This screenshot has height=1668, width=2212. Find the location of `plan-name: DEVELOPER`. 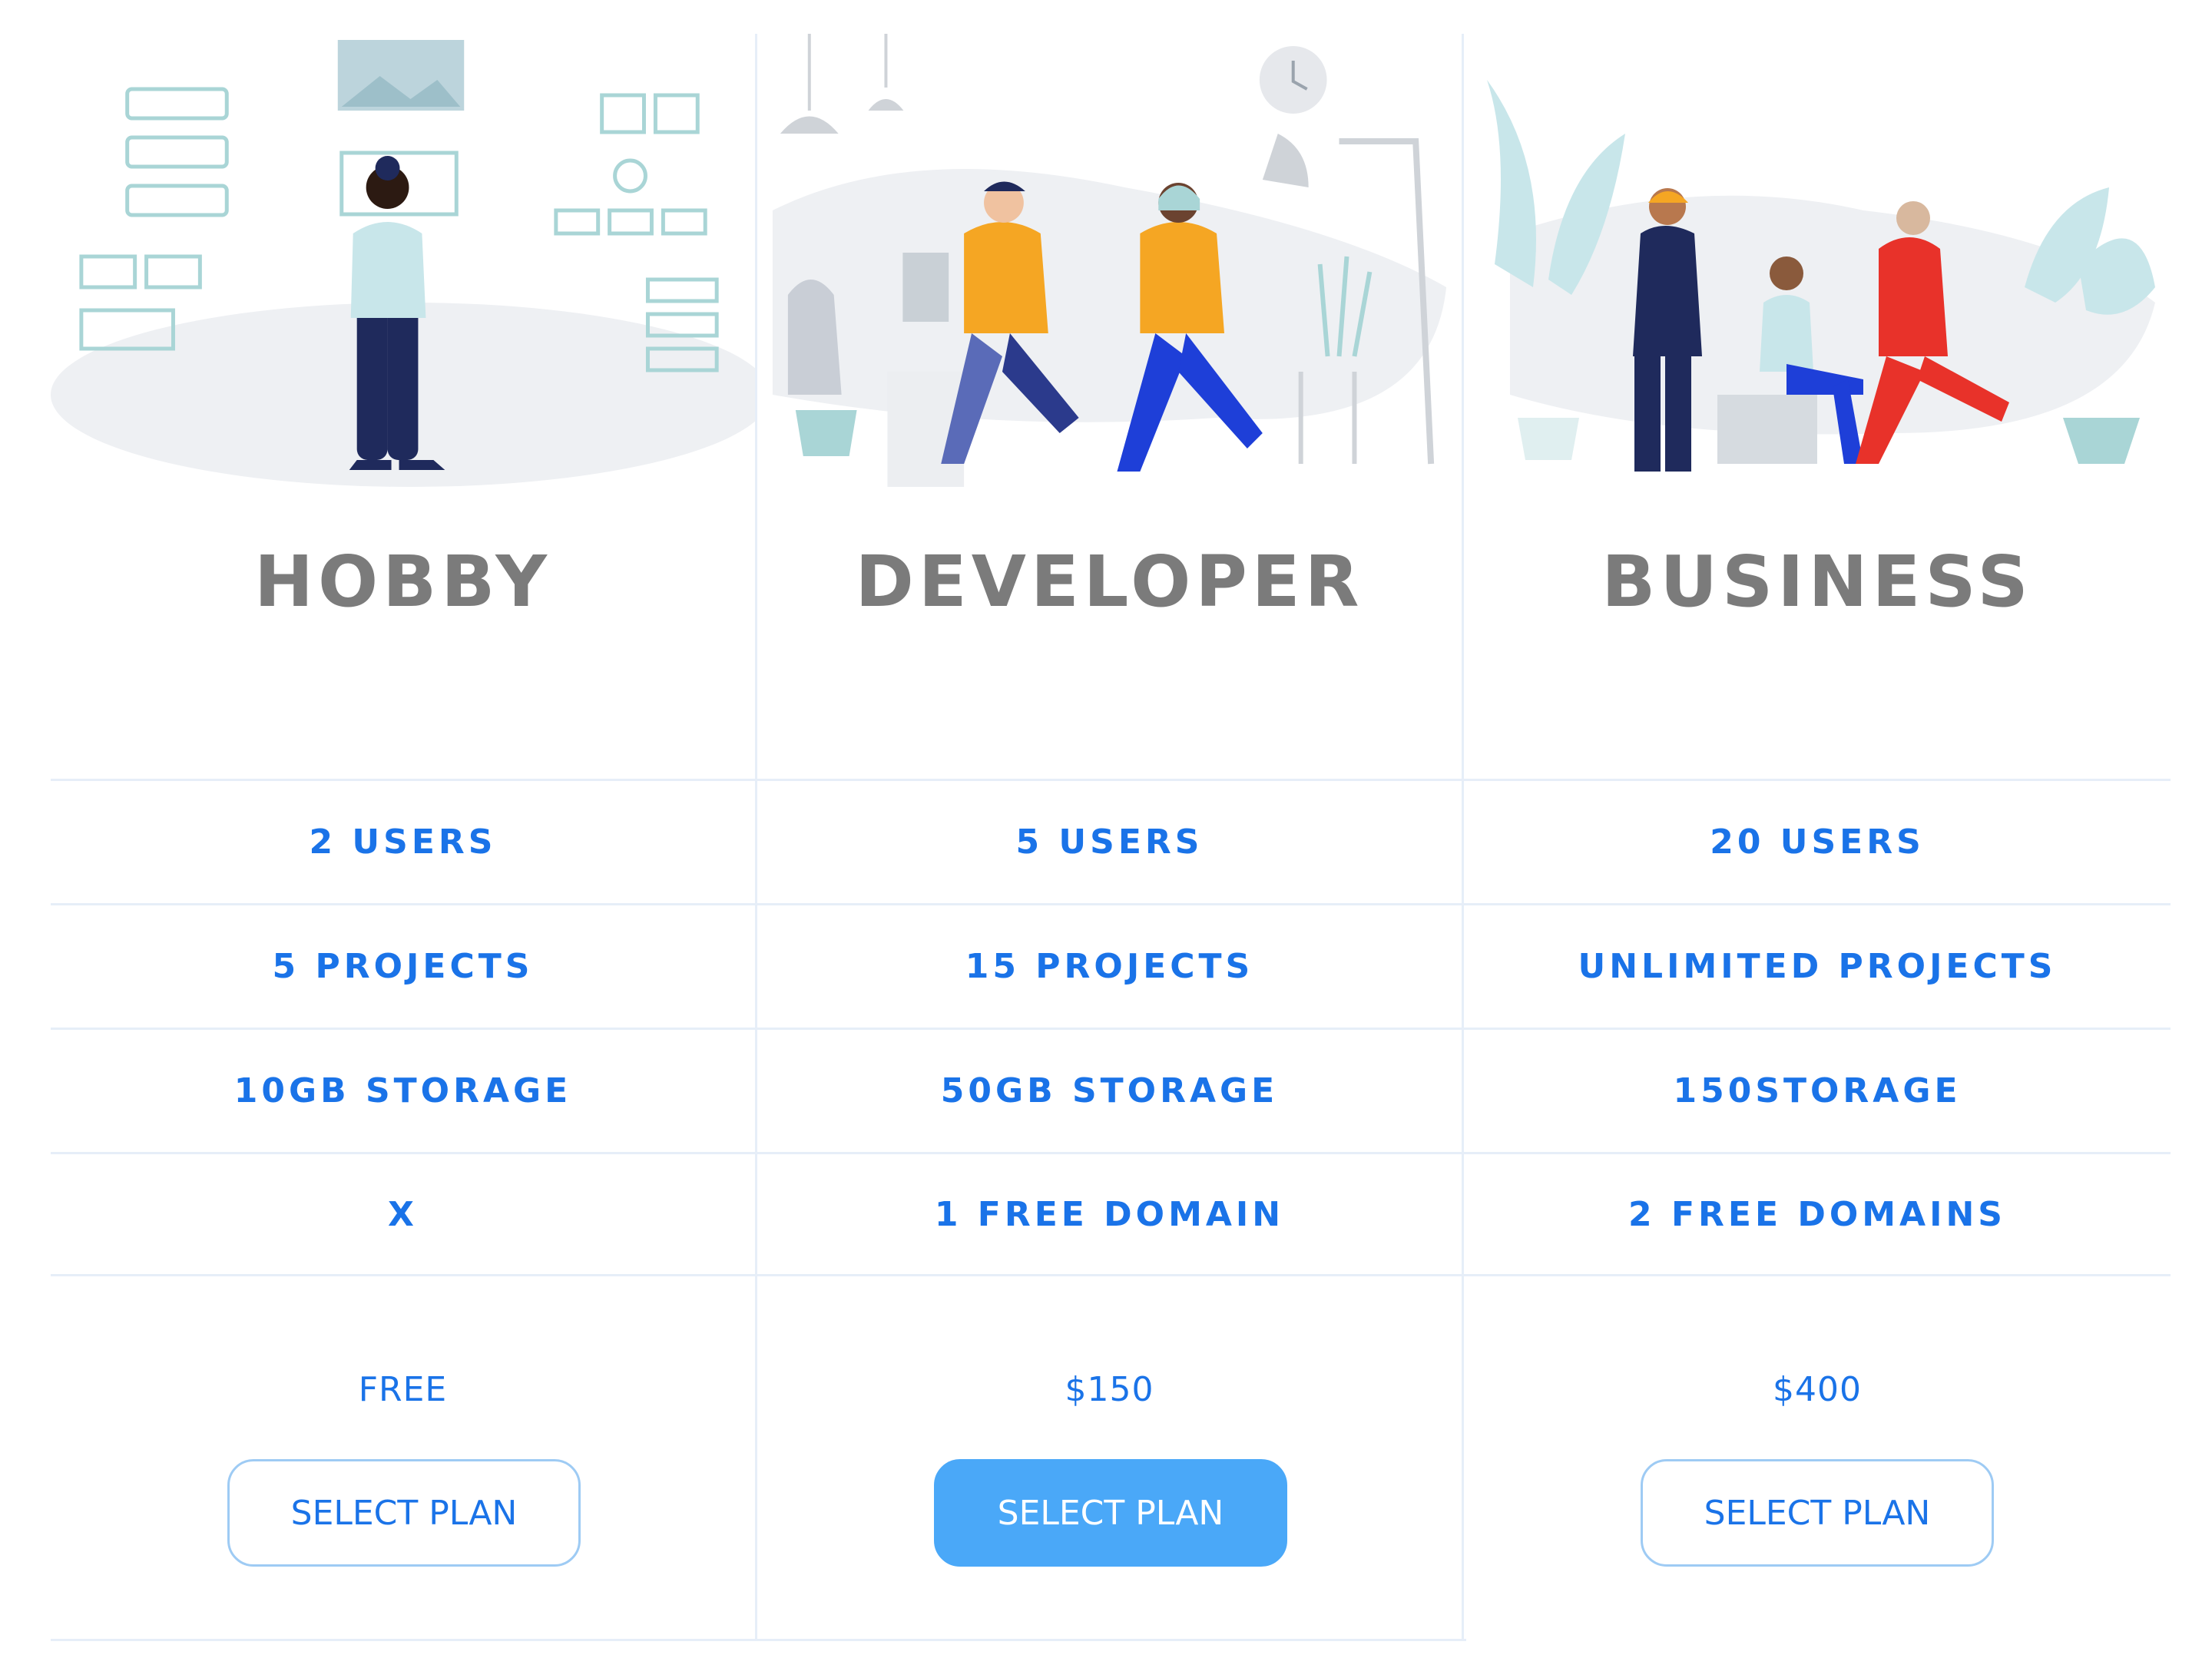

plan-name: DEVELOPER is located at coordinates (1110, 582).